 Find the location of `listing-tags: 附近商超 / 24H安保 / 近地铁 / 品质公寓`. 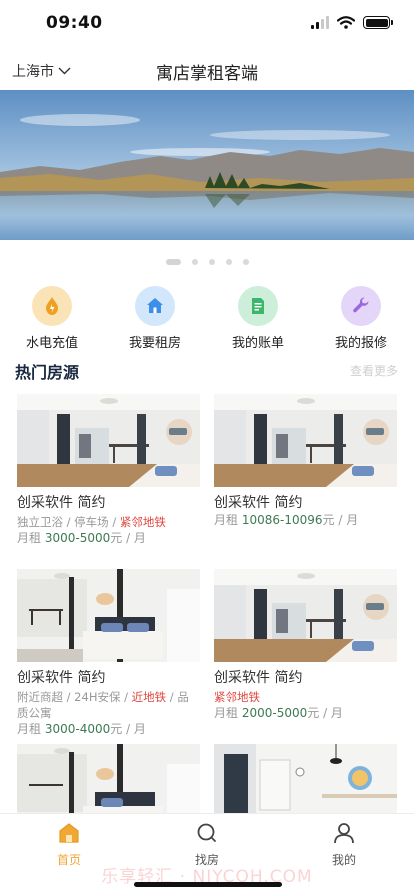

listing-tags: 附近商超 / 24H安保 / 近地铁 / 品质公寓 is located at coordinates (103, 705).